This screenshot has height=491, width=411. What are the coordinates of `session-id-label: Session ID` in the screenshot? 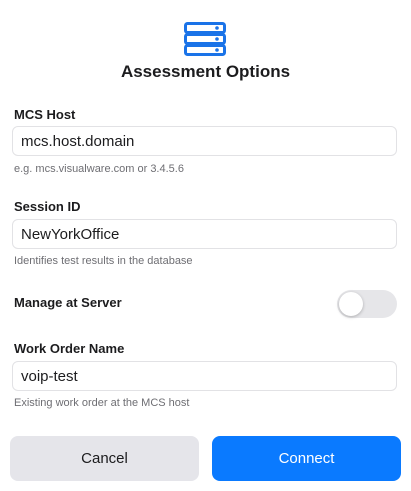 It's located at (47, 206).